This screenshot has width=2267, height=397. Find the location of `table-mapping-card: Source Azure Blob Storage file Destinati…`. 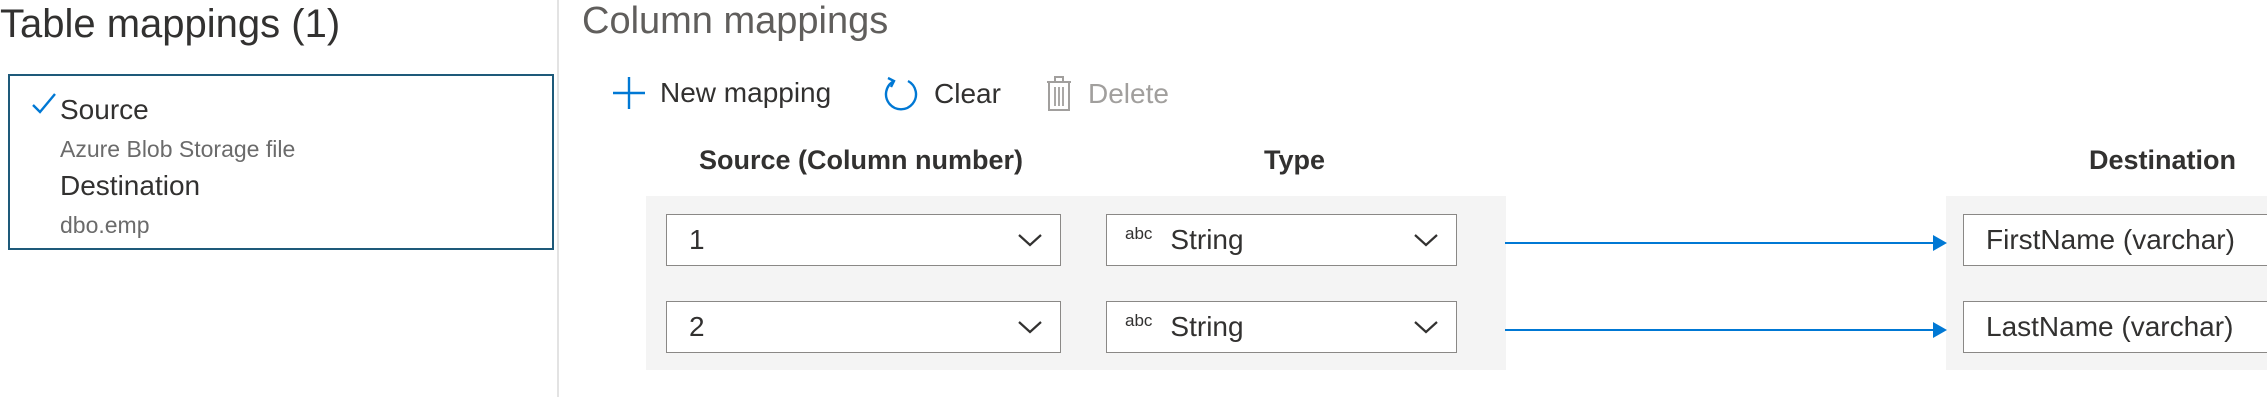

table-mapping-card: Source Azure Blob Storage file Destinati… is located at coordinates (281, 162).